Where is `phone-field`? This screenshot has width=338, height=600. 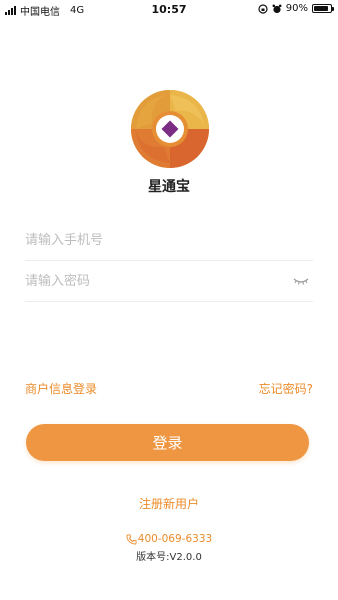 phone-field is located at coordinates (169, 241).